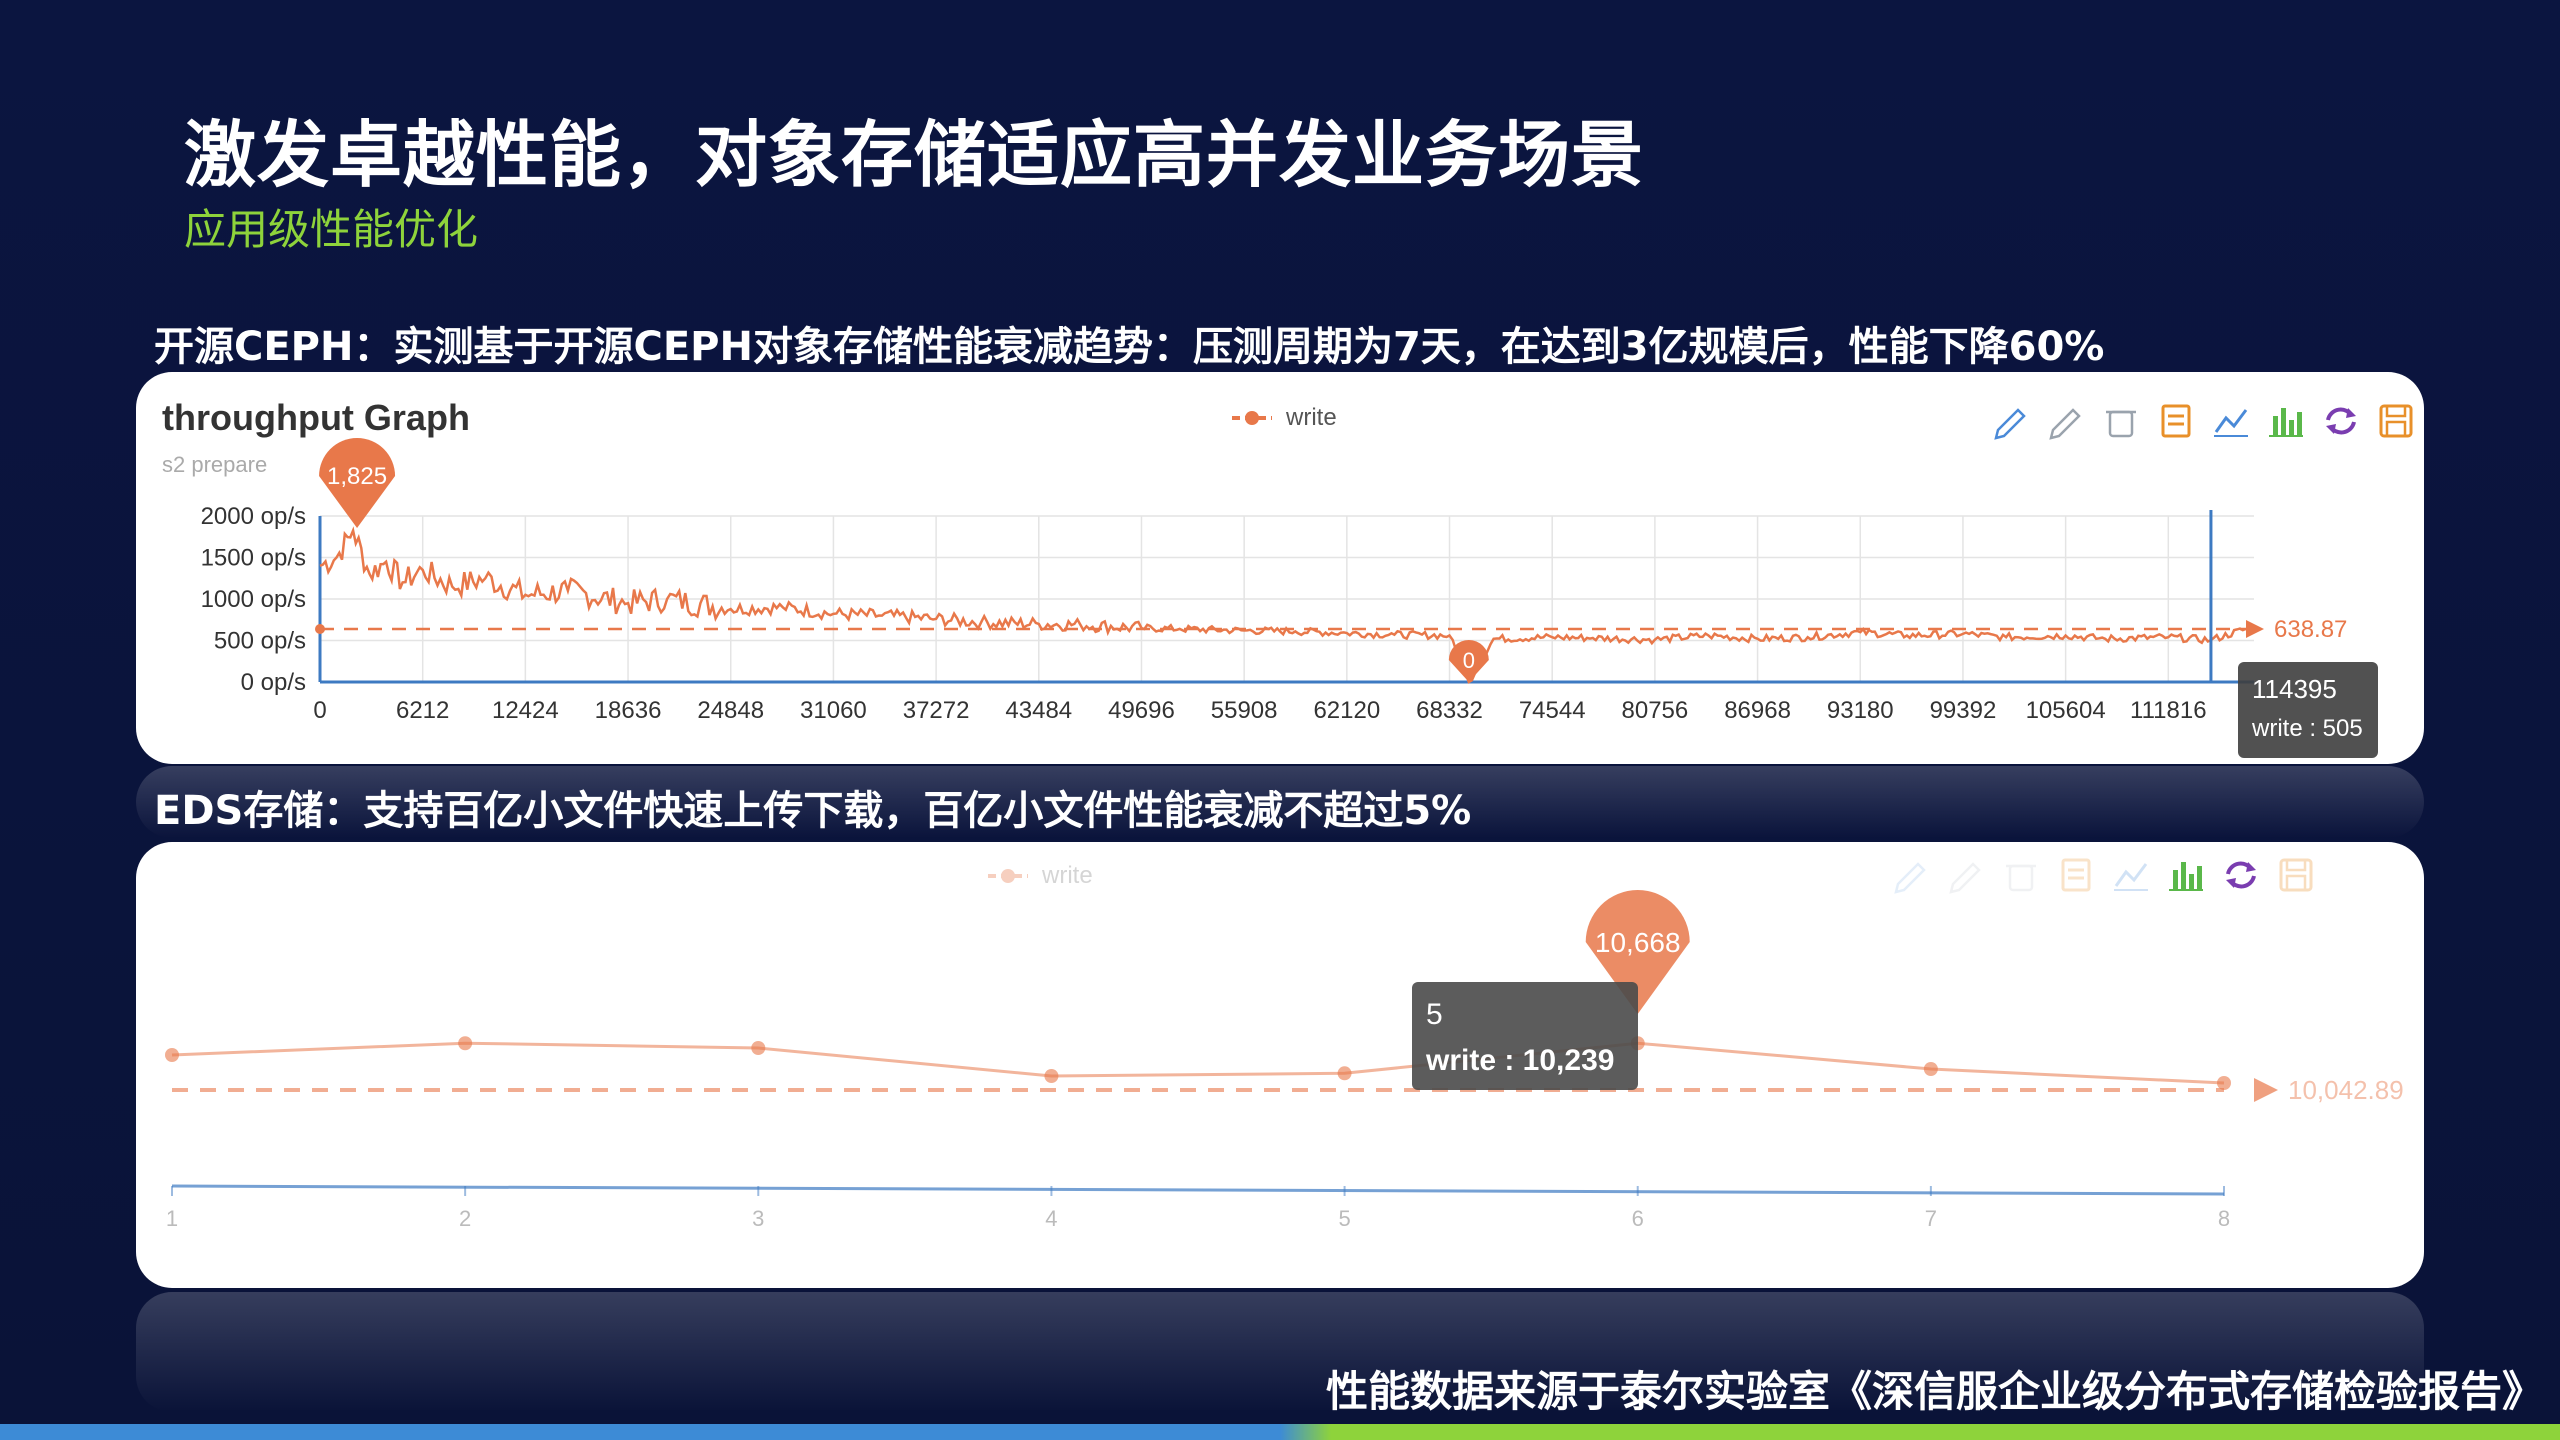 This screenshot has height=1440, width=2560. I want to click on min-marker-label: 0, so click(1469, 660).